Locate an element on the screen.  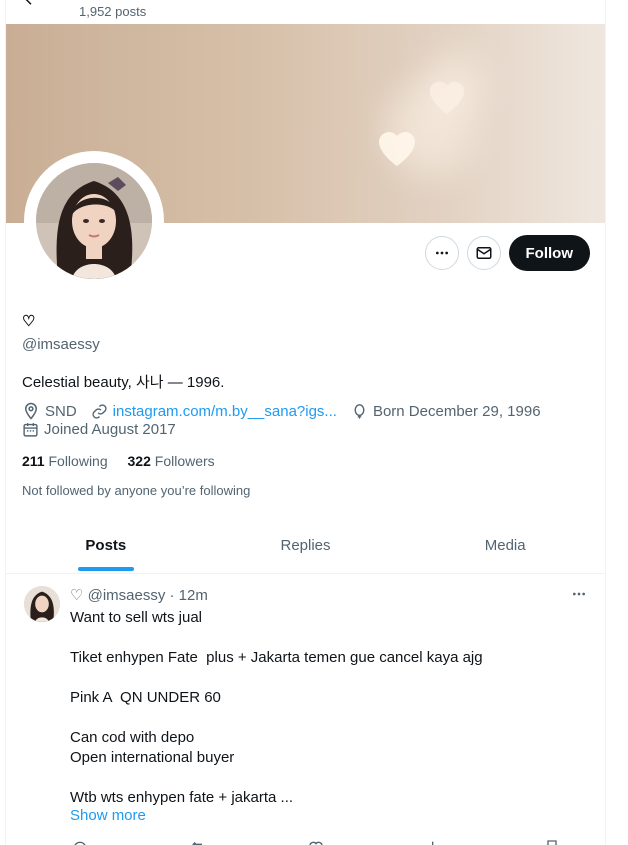
bookmark-icon is located at coordinates (552, 842).